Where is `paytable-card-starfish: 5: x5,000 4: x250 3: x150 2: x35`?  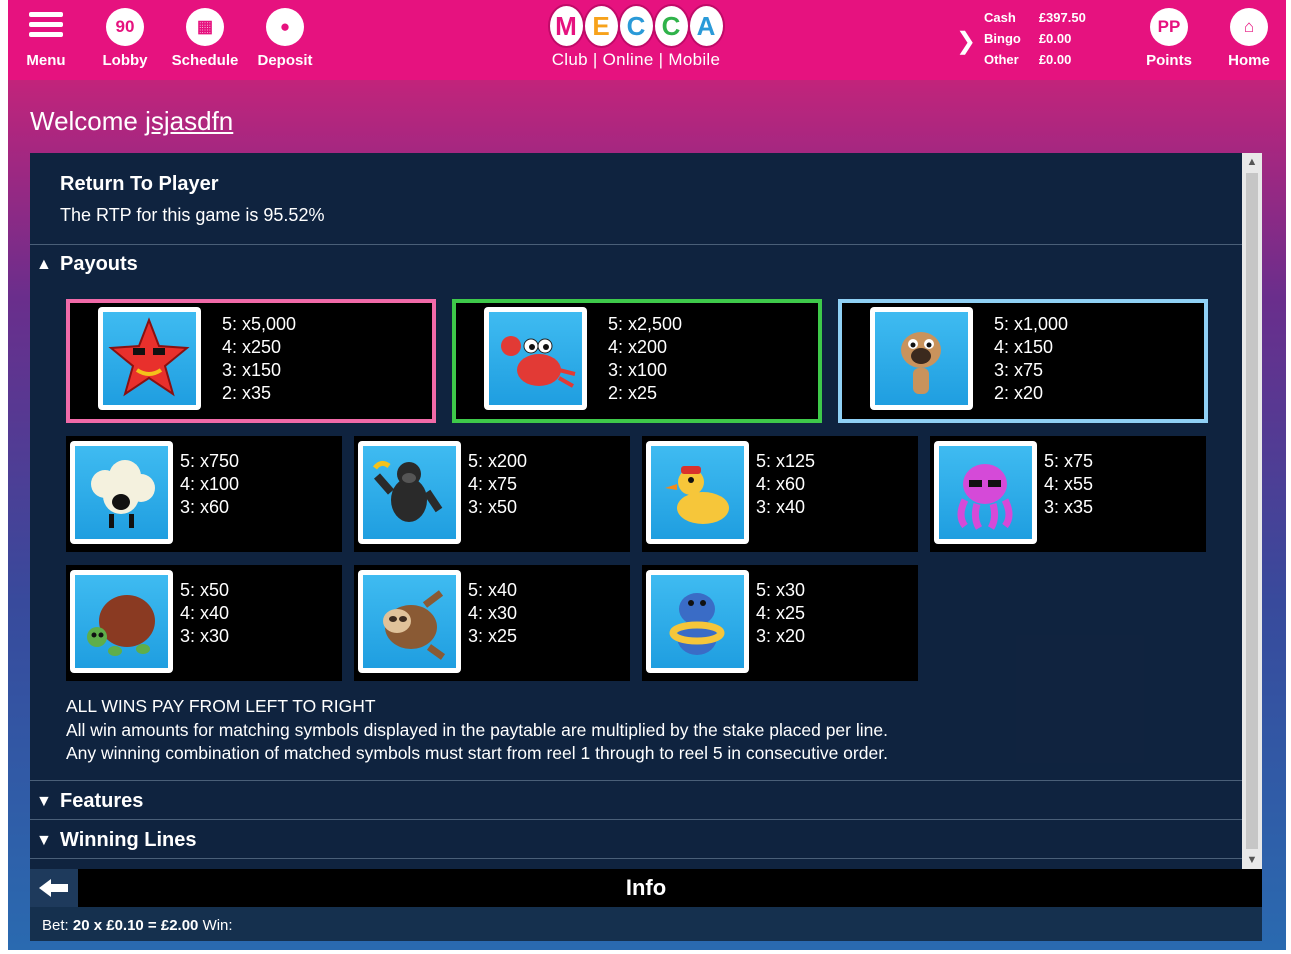 paytable-card-starfish: 5: x5,000 4: x250 3: x150 2: x35 is located at coordinates (251, 361).